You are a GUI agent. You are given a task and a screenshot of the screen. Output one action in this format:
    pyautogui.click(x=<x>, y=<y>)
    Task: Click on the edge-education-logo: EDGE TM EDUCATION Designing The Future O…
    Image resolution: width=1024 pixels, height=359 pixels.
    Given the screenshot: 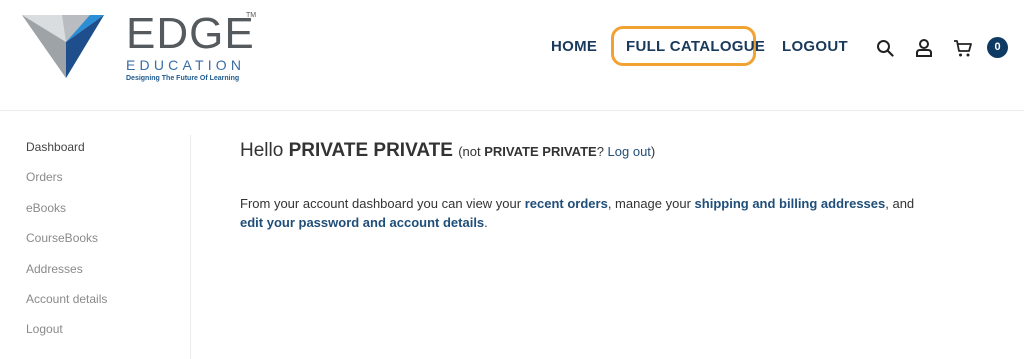 What is the action you would take?
    pyautogui.click(x=139, y=48)
    